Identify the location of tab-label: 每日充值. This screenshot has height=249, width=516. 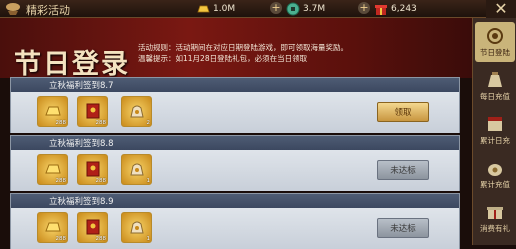
(495, 96).